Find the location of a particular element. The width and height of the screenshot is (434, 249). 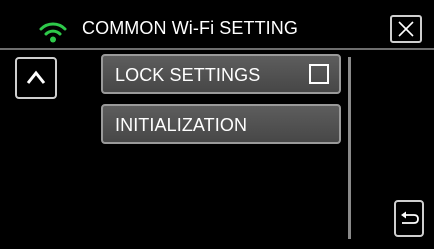

close-button is located at coordinates (406, 29).